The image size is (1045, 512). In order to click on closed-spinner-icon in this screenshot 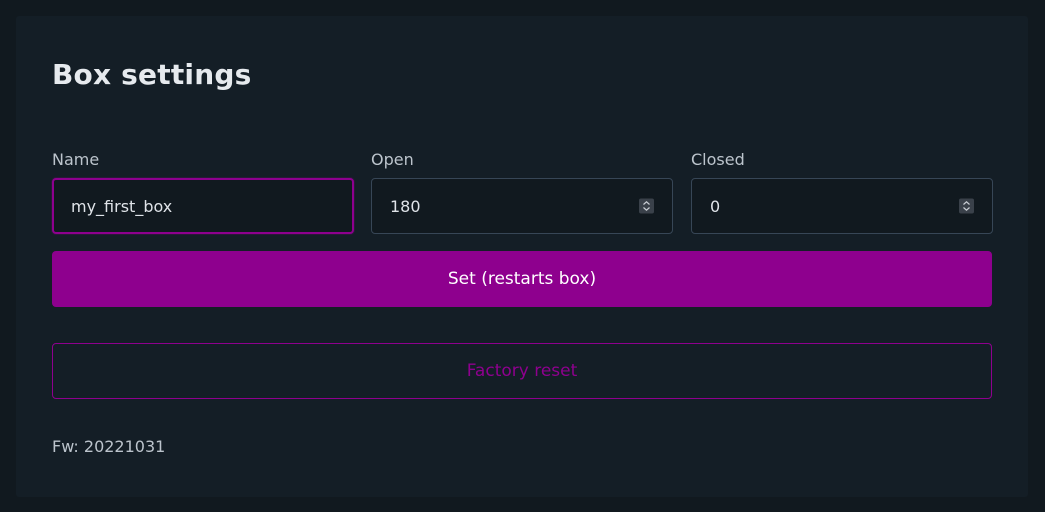, I will do `click(966, 206)`.